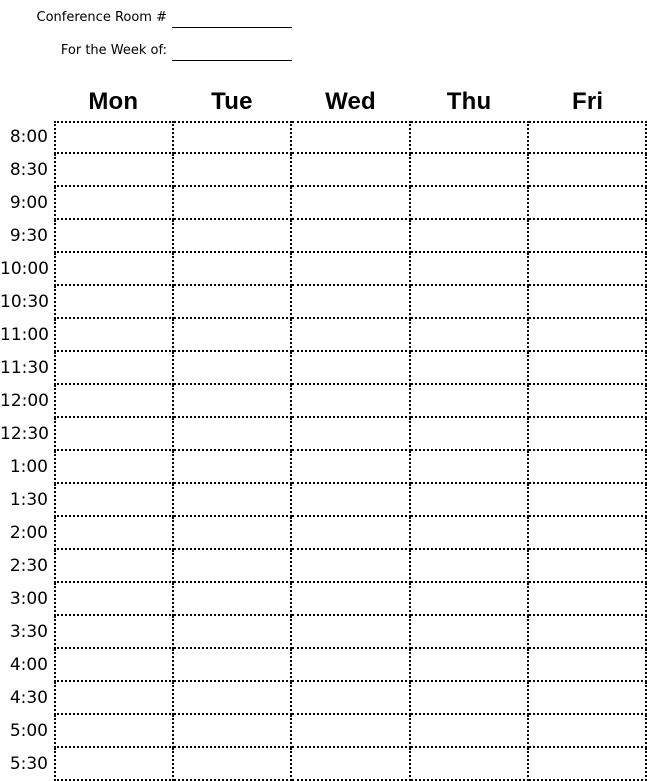  What do you see at coordinates (232, 52) in the screenshot?
I see `week-of-input` at bounding box center [232, 52].